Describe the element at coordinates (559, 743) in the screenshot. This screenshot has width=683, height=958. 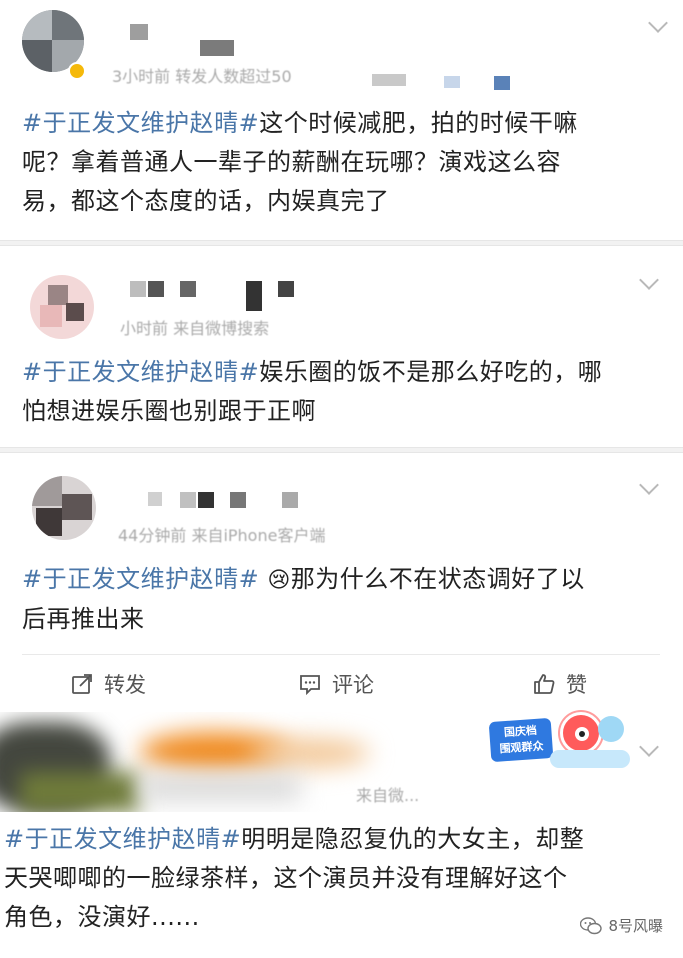
I see `event-badge: 国庆档 围观群众` at that location.